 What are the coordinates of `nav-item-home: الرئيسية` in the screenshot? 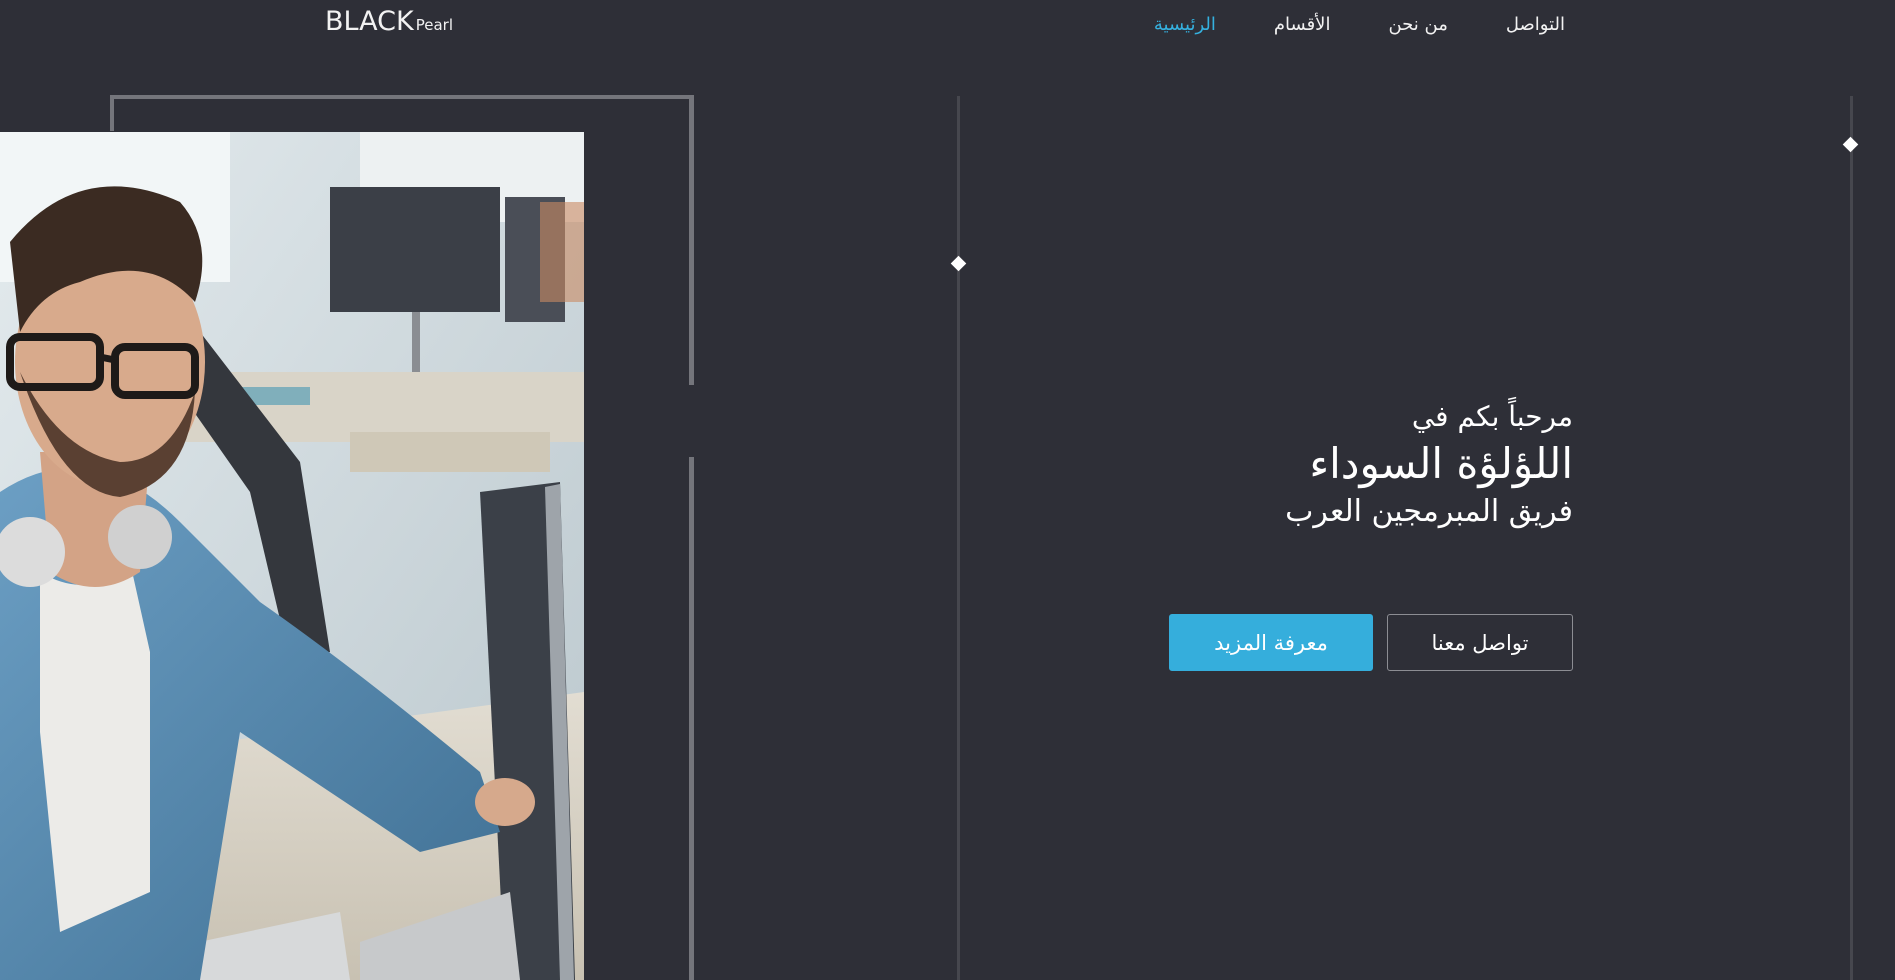 It's located at (1185, 24).